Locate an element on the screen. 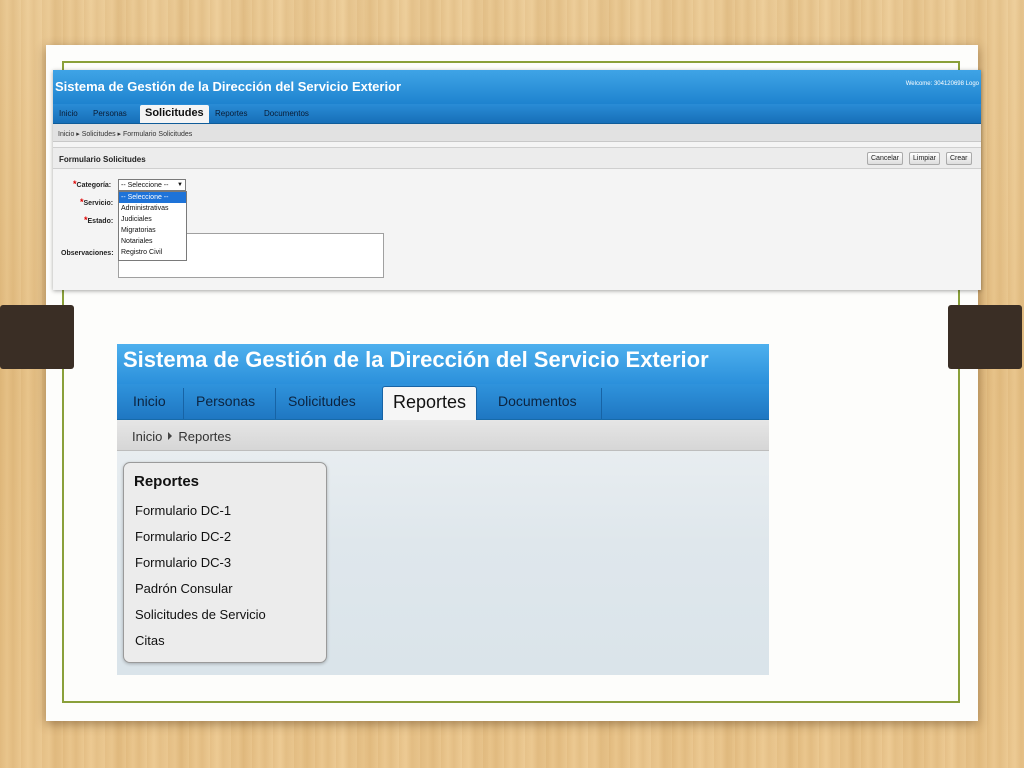 This screenshot has width=1024, height=768. clear-button: Limpiar is located at coordinates (924, 158).